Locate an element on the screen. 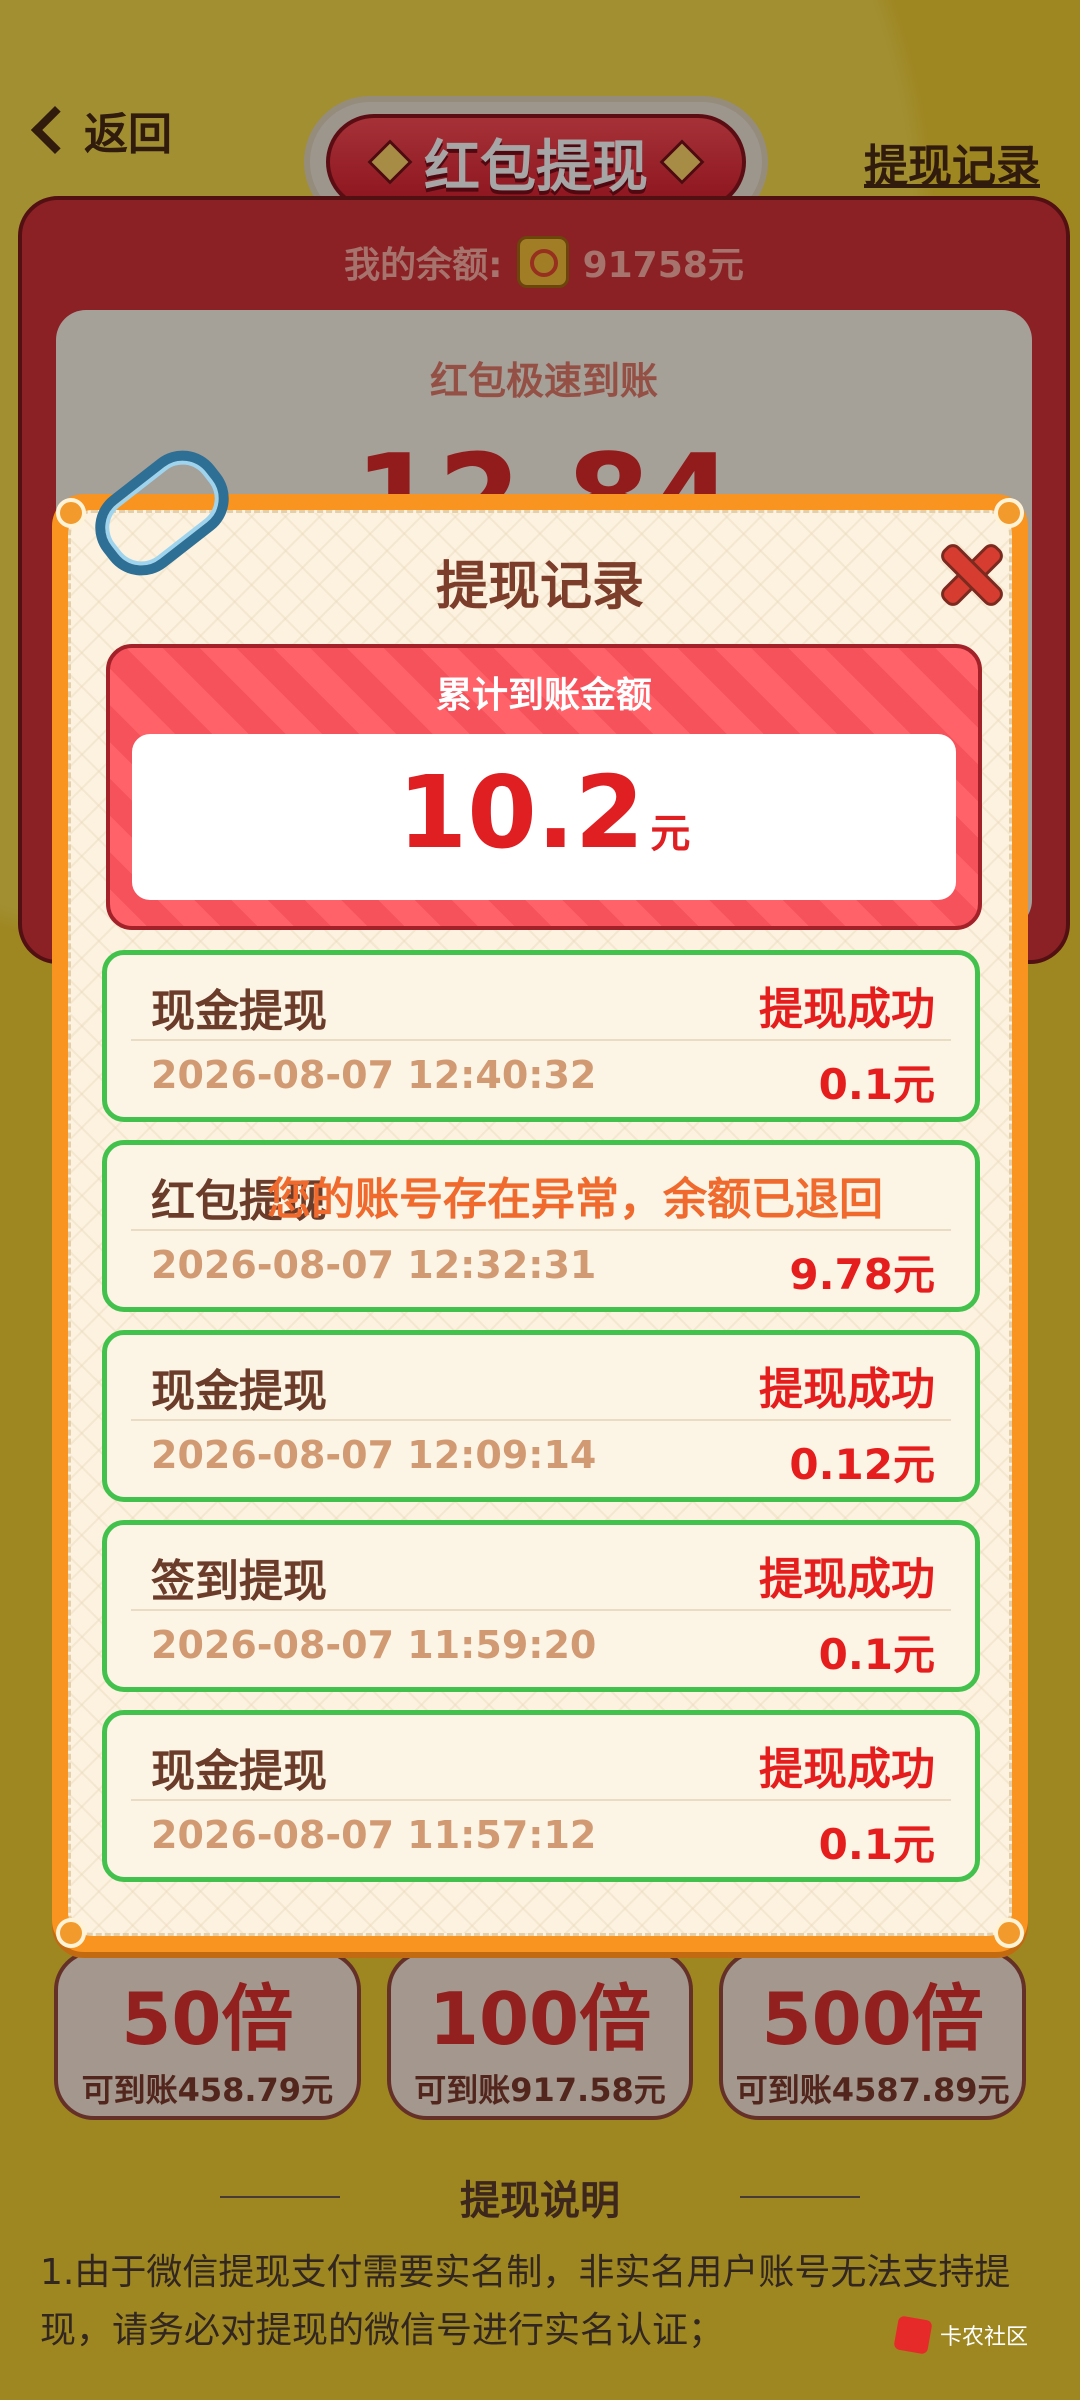 This screenshot has height=2400, width=1080. record-time: 2026-08-07 12:32:31 is located at coordinates (374, 1265).